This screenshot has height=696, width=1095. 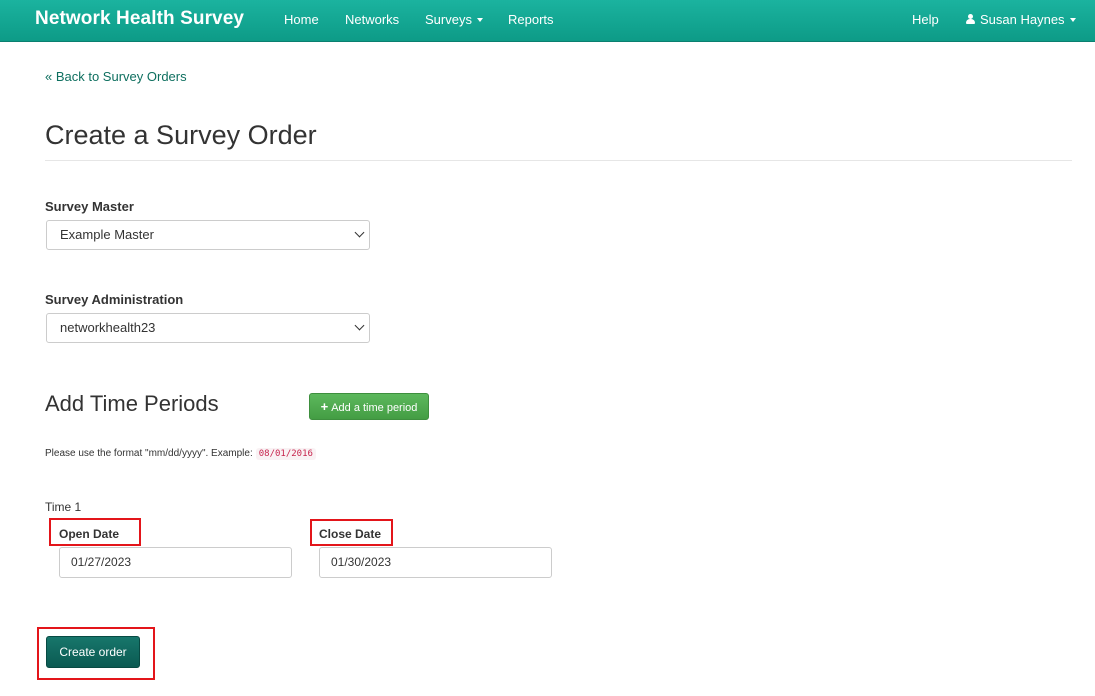 What do you see at coordinates (114, 299) in the screenshot?
I see `survey-administration-label: Survey Administration` at bounding box center [114, 299].